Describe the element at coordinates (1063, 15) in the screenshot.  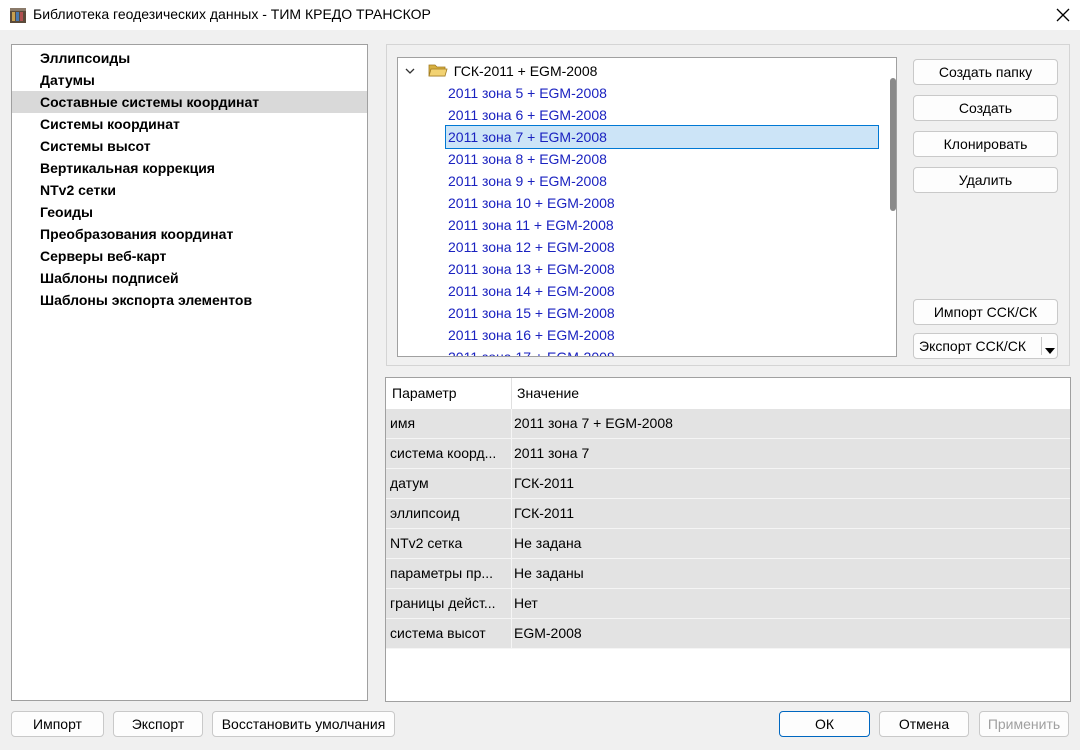
I see `close-icon` at that location.